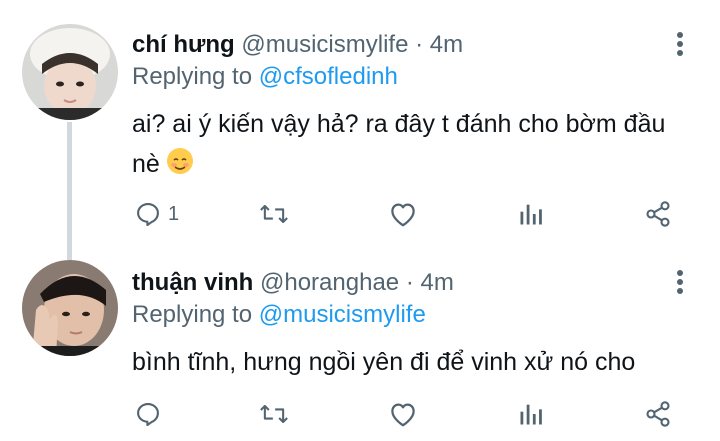 The image size is (720, 441). I want to click on reply-button, so click(151, 414).